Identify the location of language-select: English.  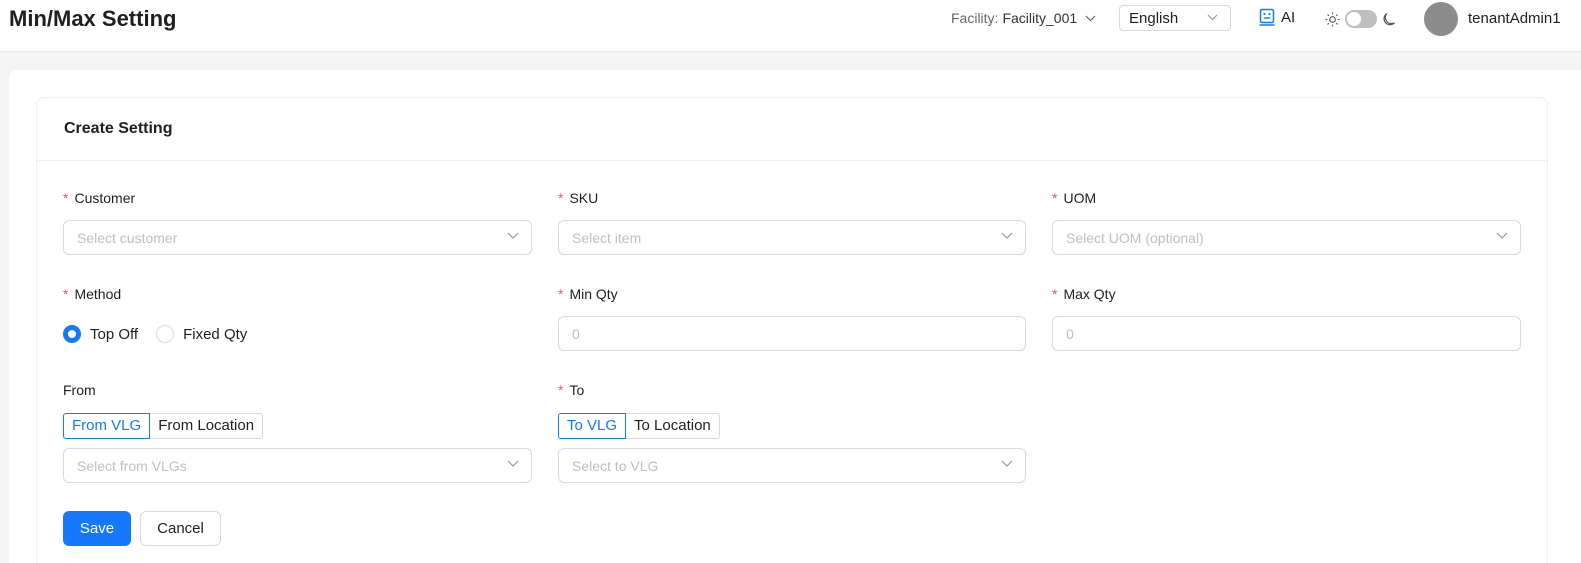
(1175, 18).